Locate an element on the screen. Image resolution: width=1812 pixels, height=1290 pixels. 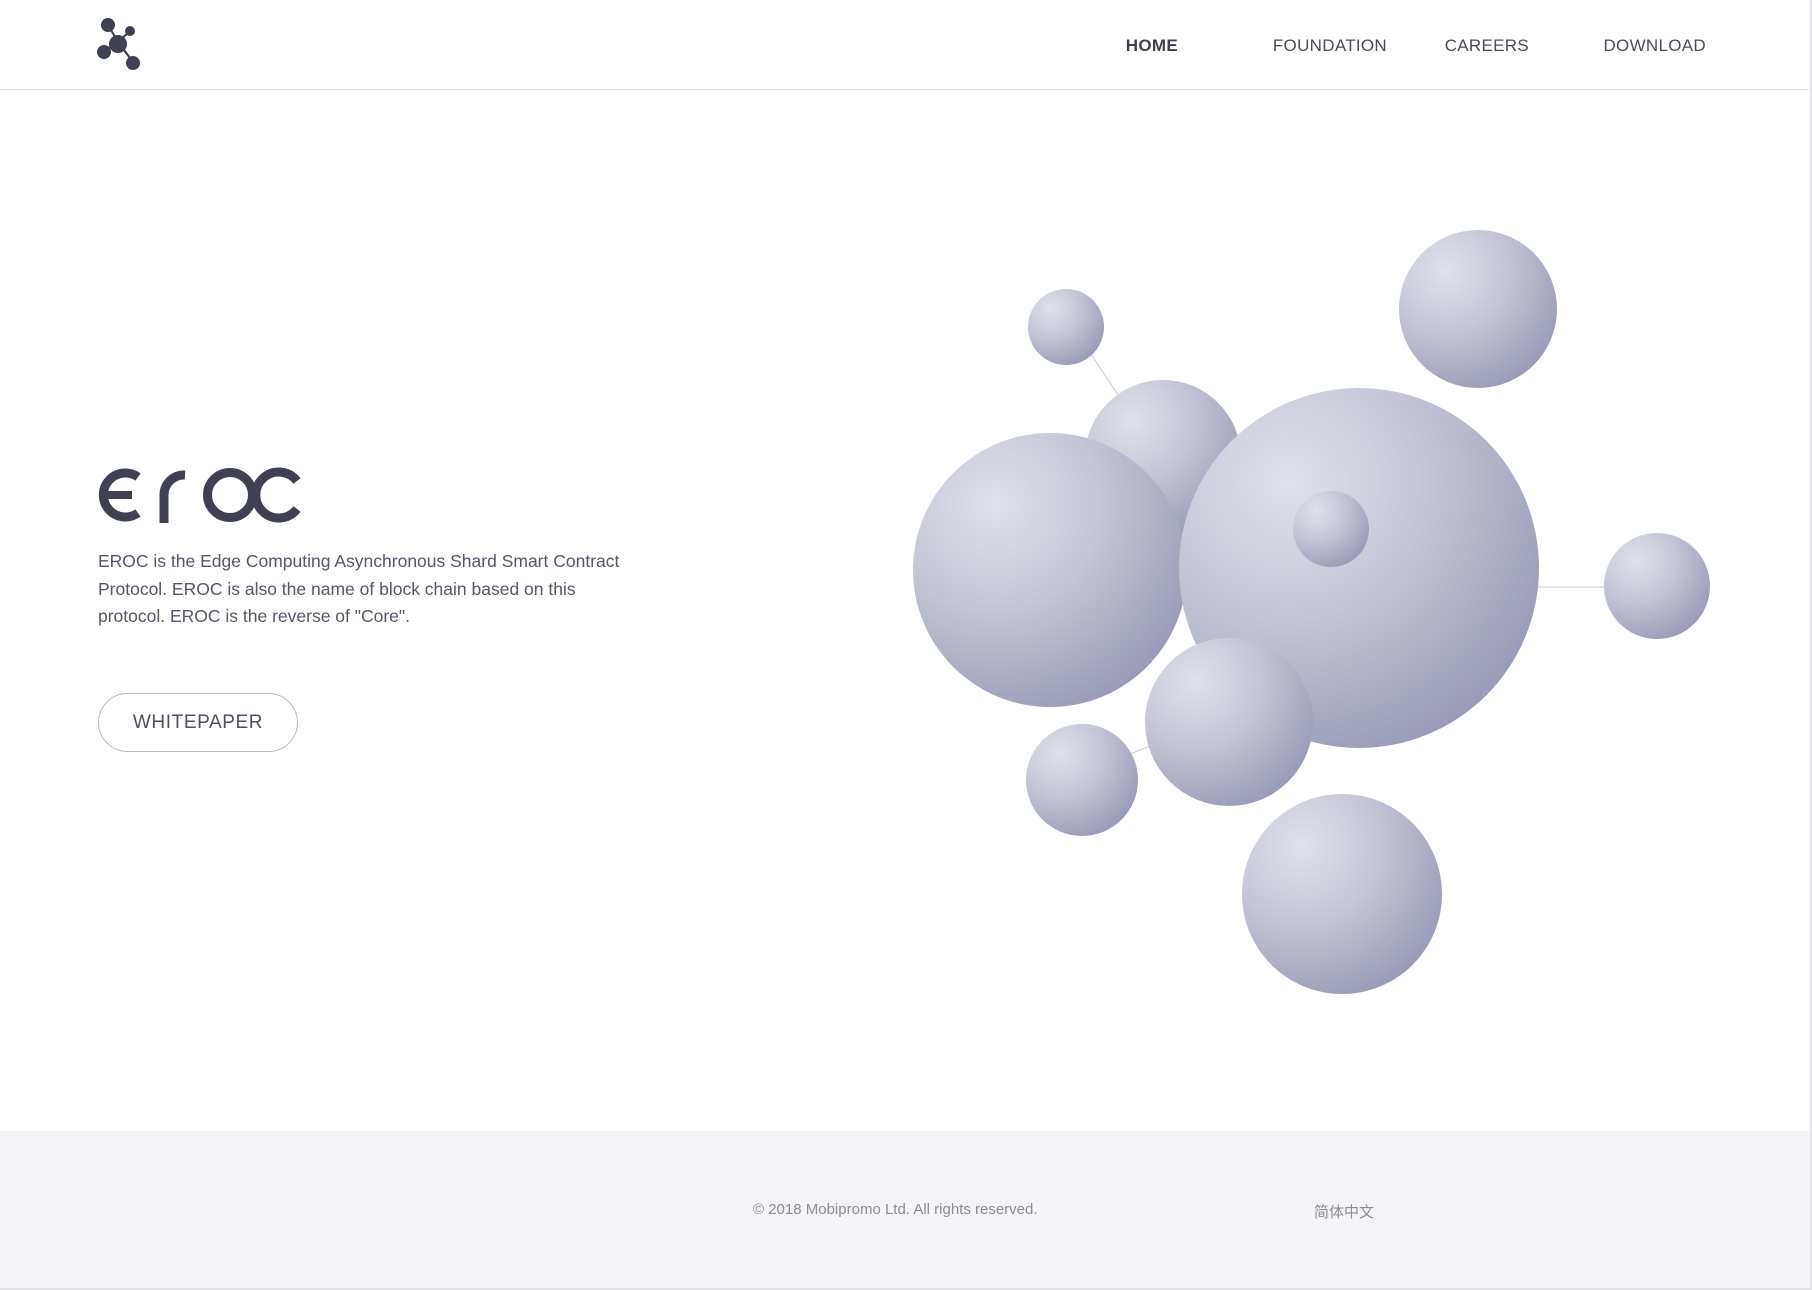
whitepaper-button: WHITEPAPER is located at coordinates (198, 722).